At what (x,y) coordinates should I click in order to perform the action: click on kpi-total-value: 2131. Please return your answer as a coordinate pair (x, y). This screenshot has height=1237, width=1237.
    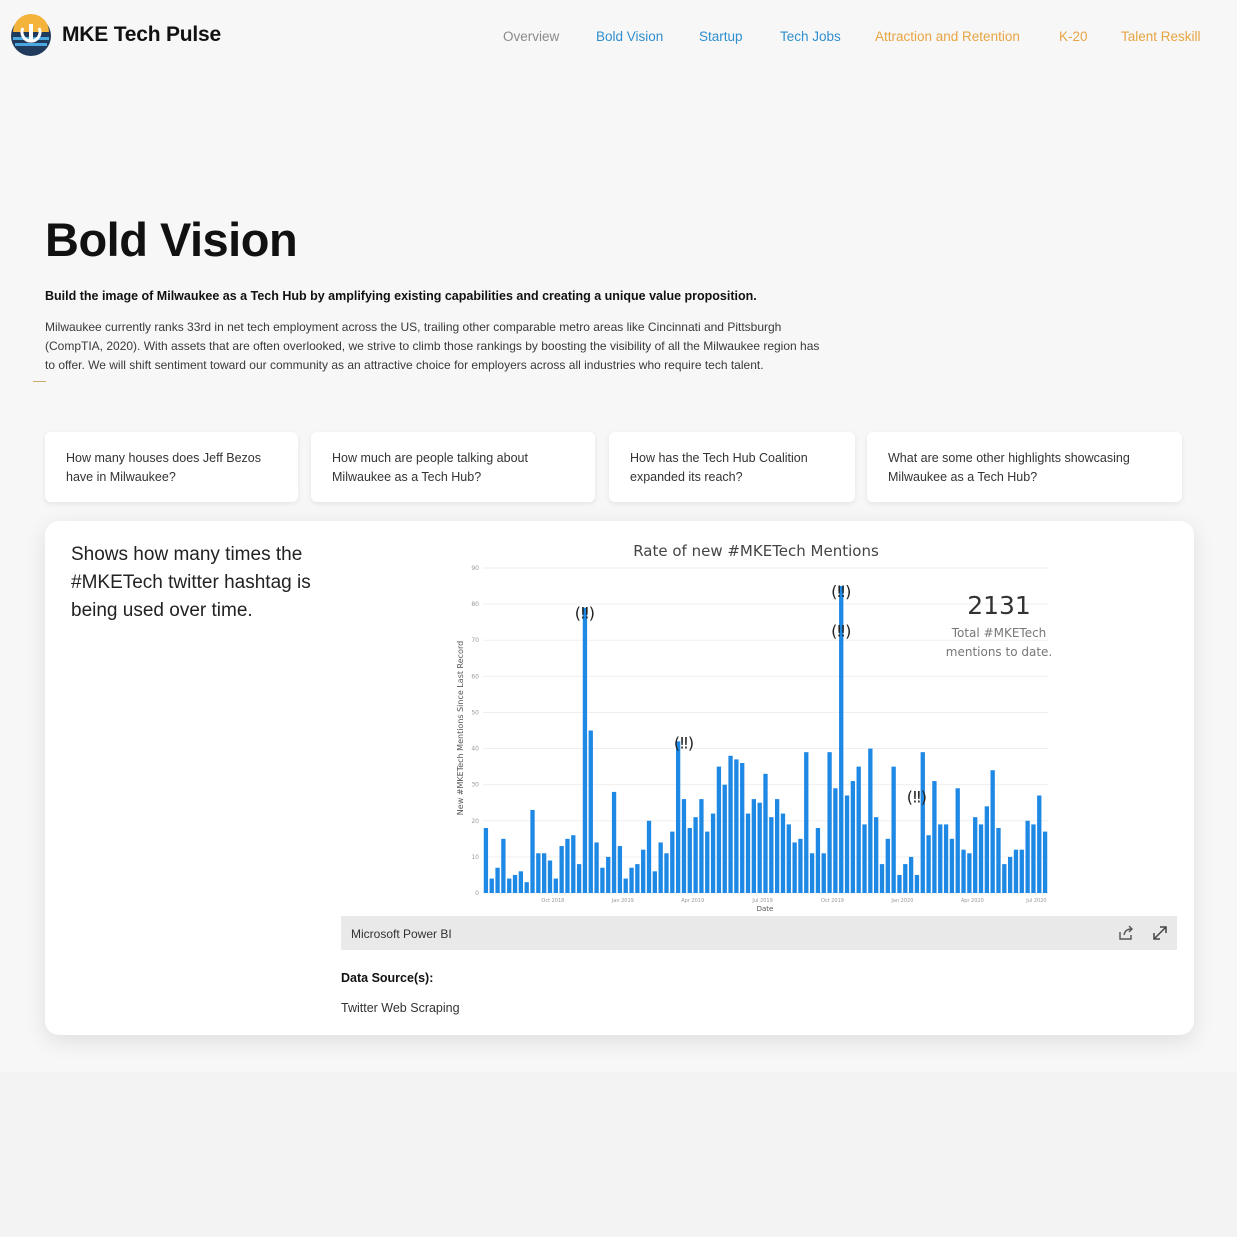
    Looking at the image, I should click on (999, 605).